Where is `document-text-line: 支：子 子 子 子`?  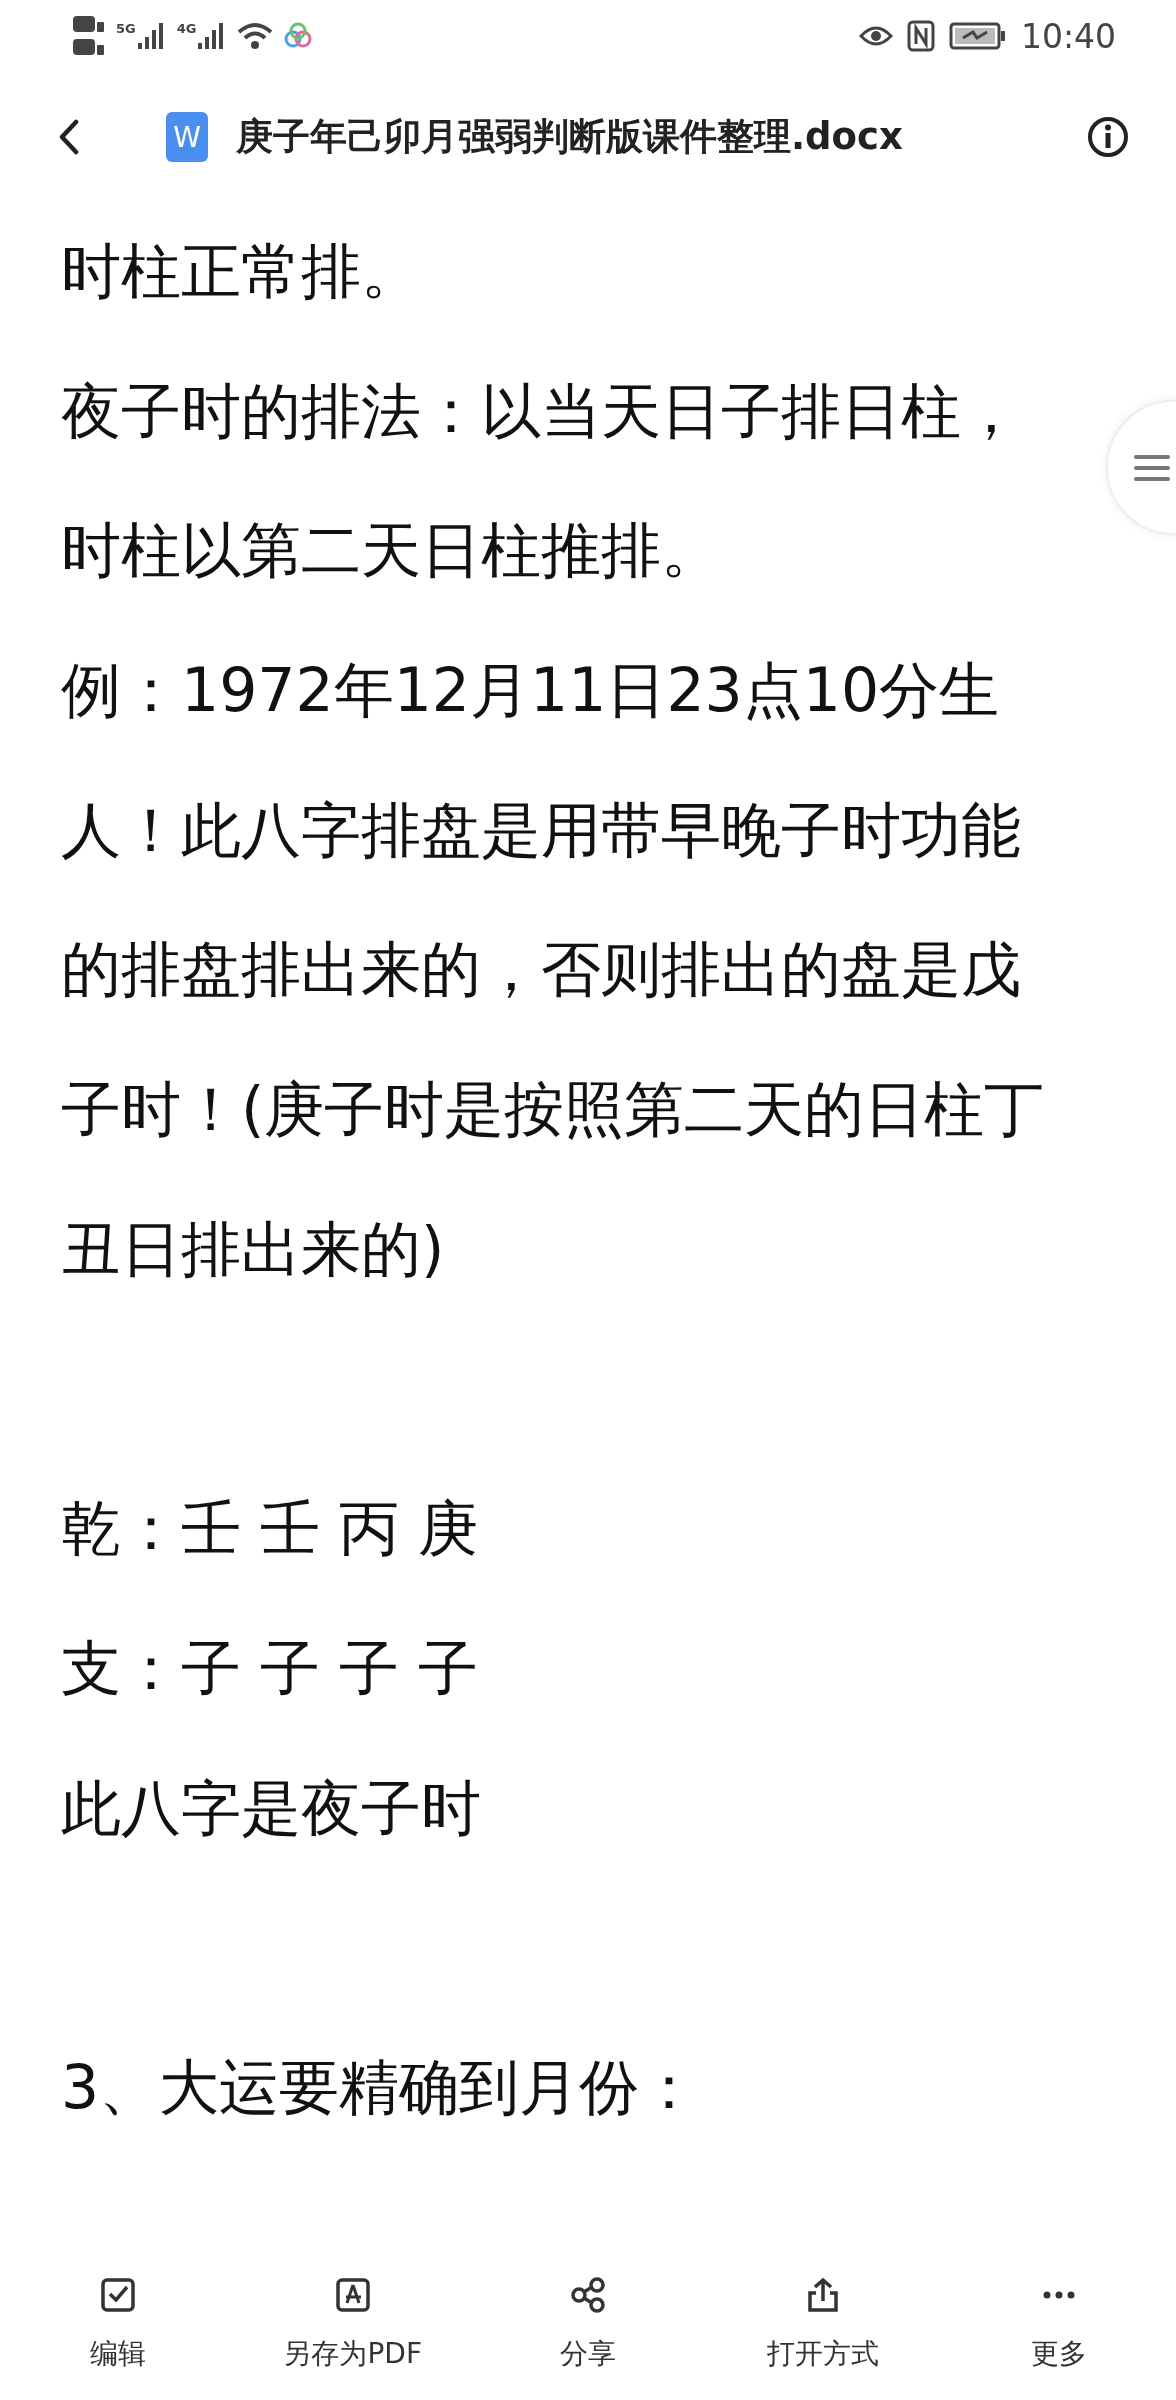 document-text-line: 支：子 子 子 子 is located at coordinates (270, 1668).